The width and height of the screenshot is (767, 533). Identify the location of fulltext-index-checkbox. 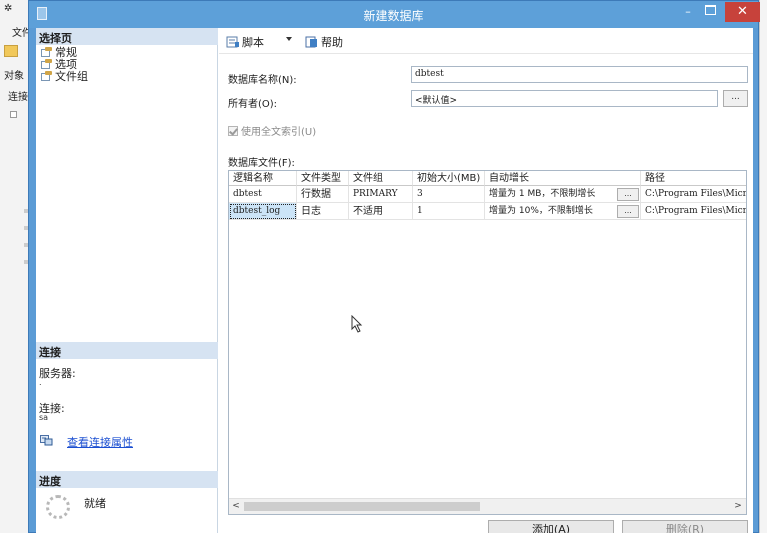
(233, 131).